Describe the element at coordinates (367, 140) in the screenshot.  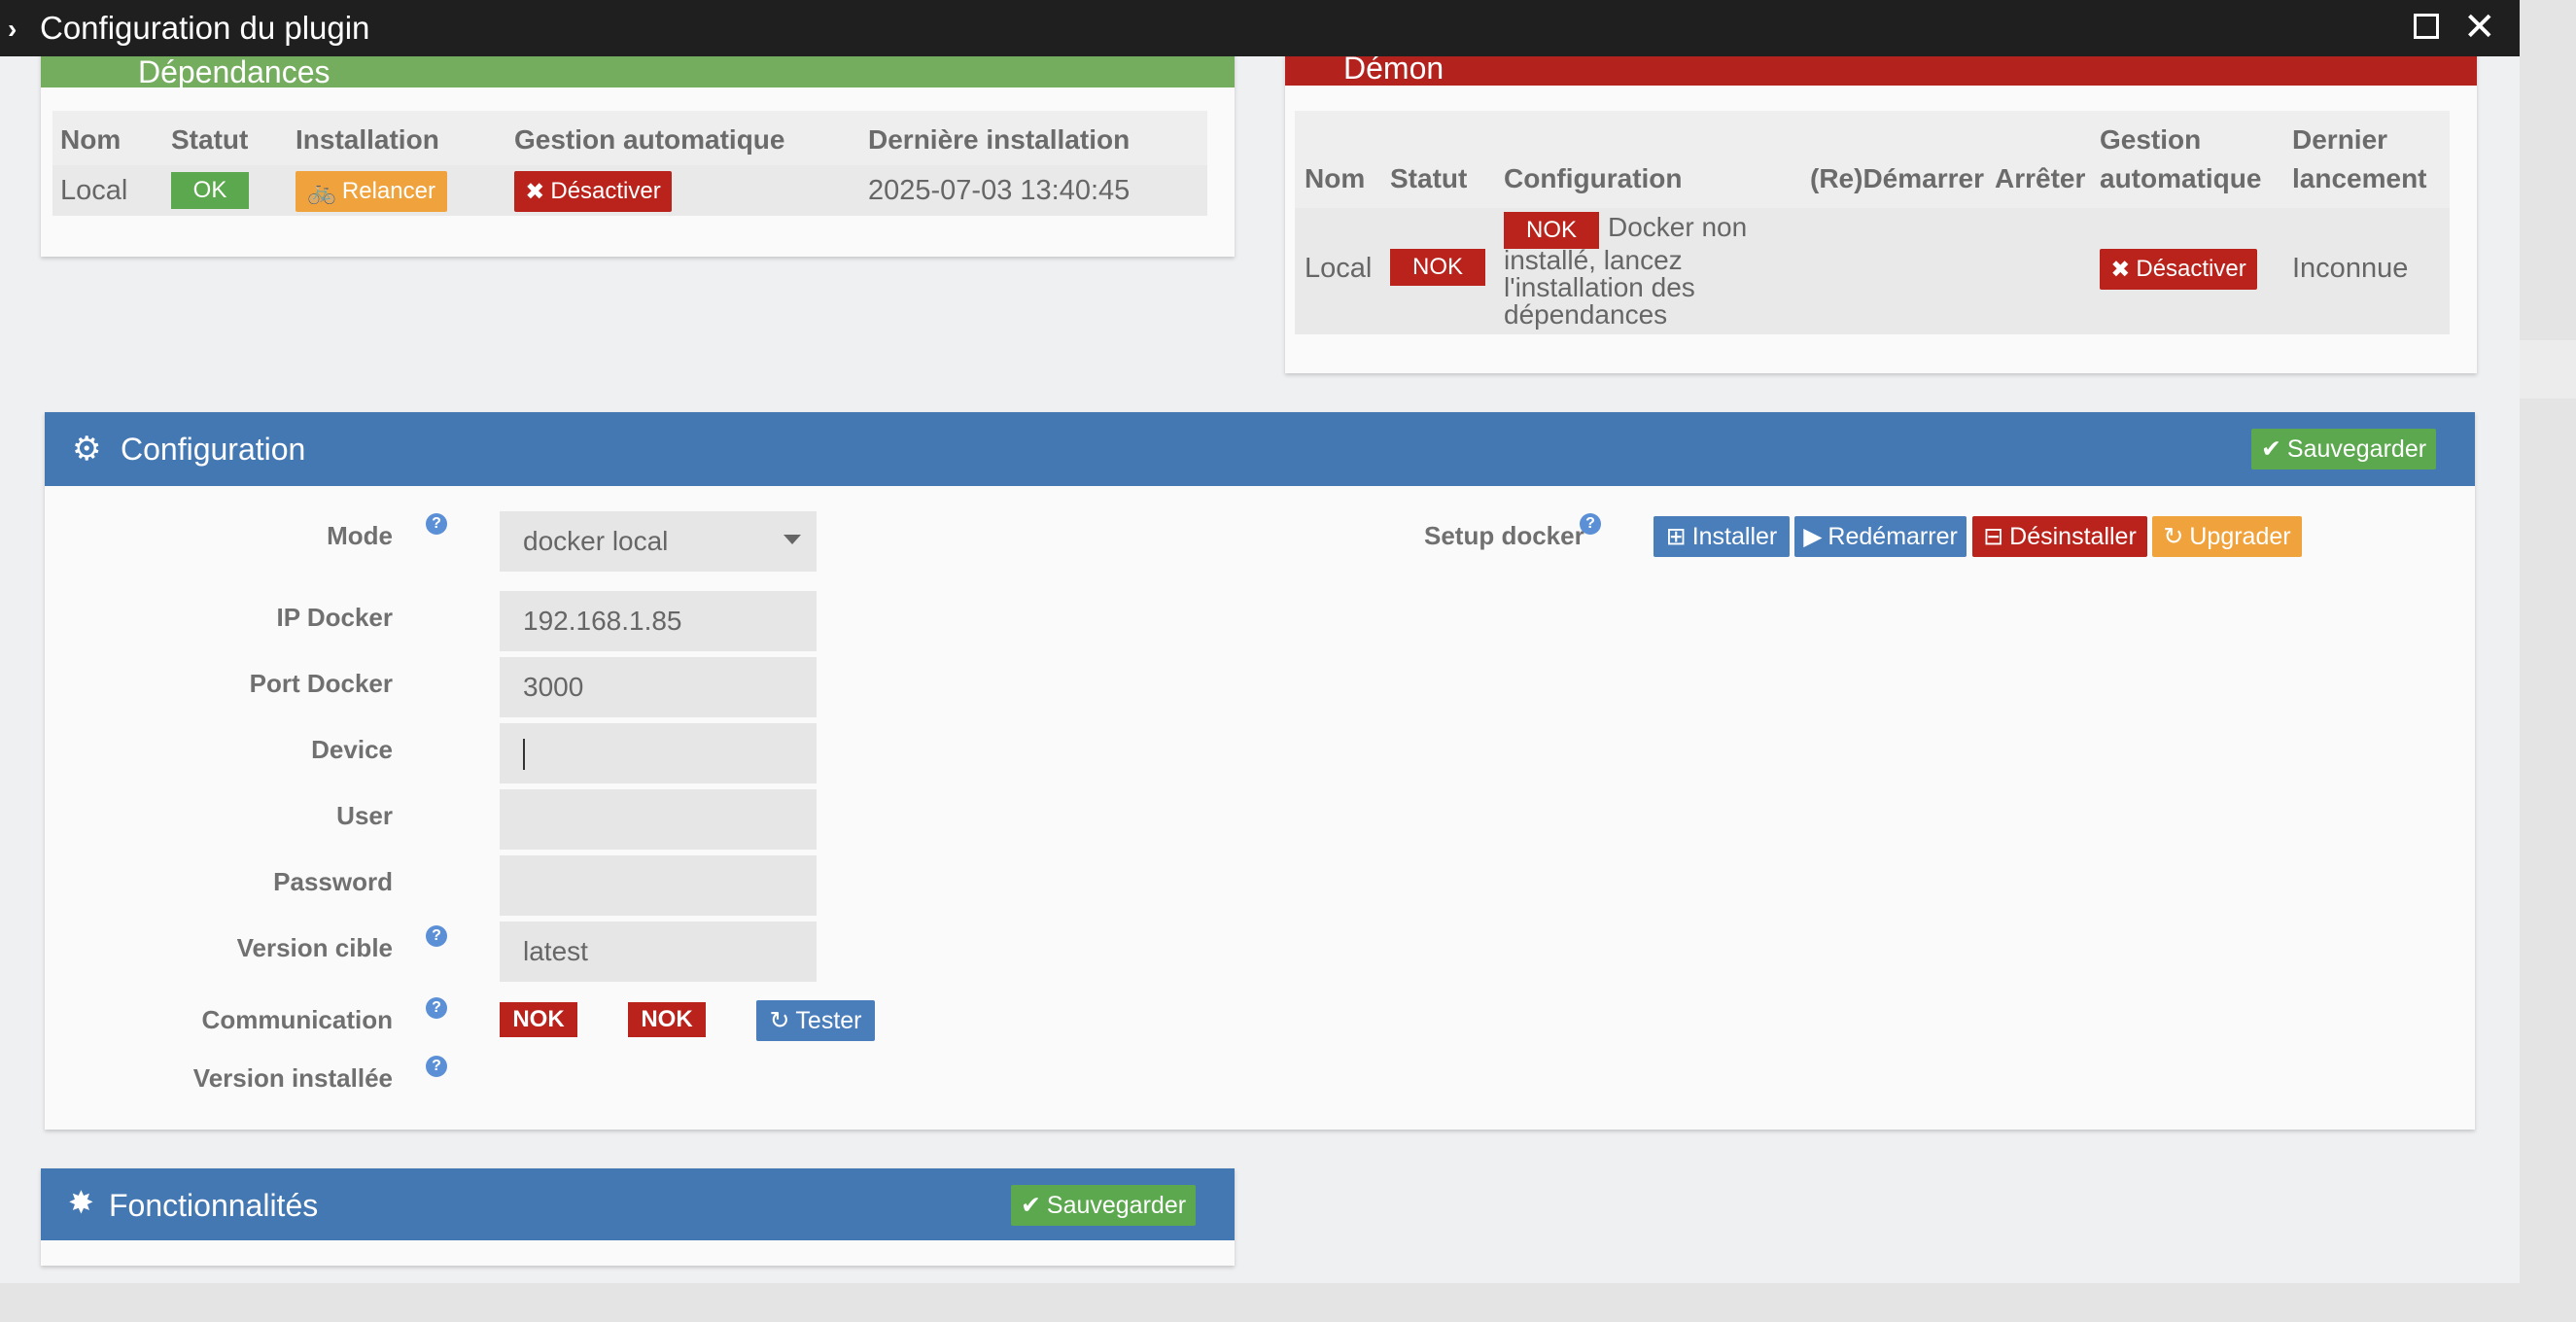
I see `column-header: Installation` at that location.